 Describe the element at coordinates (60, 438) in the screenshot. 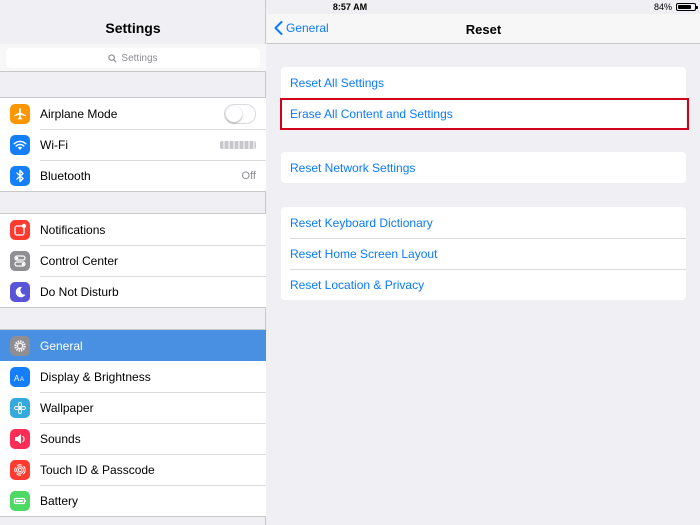

I see `sidebar-item-label: Sounds` at that location.